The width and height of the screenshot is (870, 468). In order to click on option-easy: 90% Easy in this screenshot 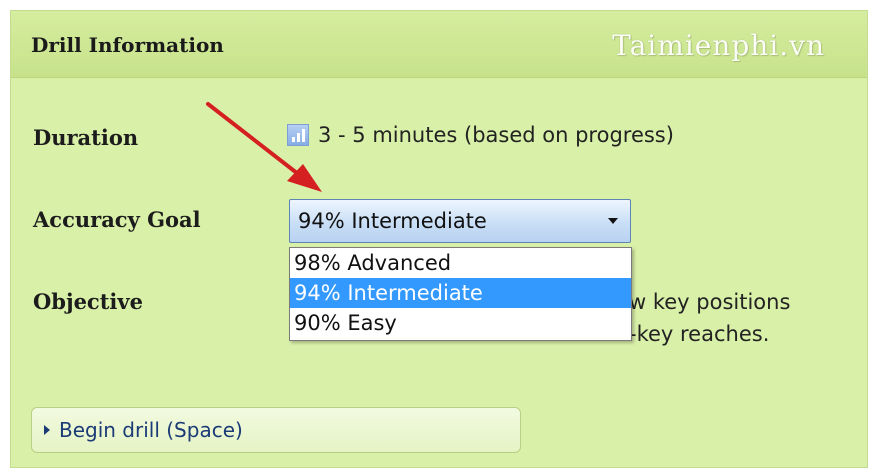, I will do `click(460, 323)`.